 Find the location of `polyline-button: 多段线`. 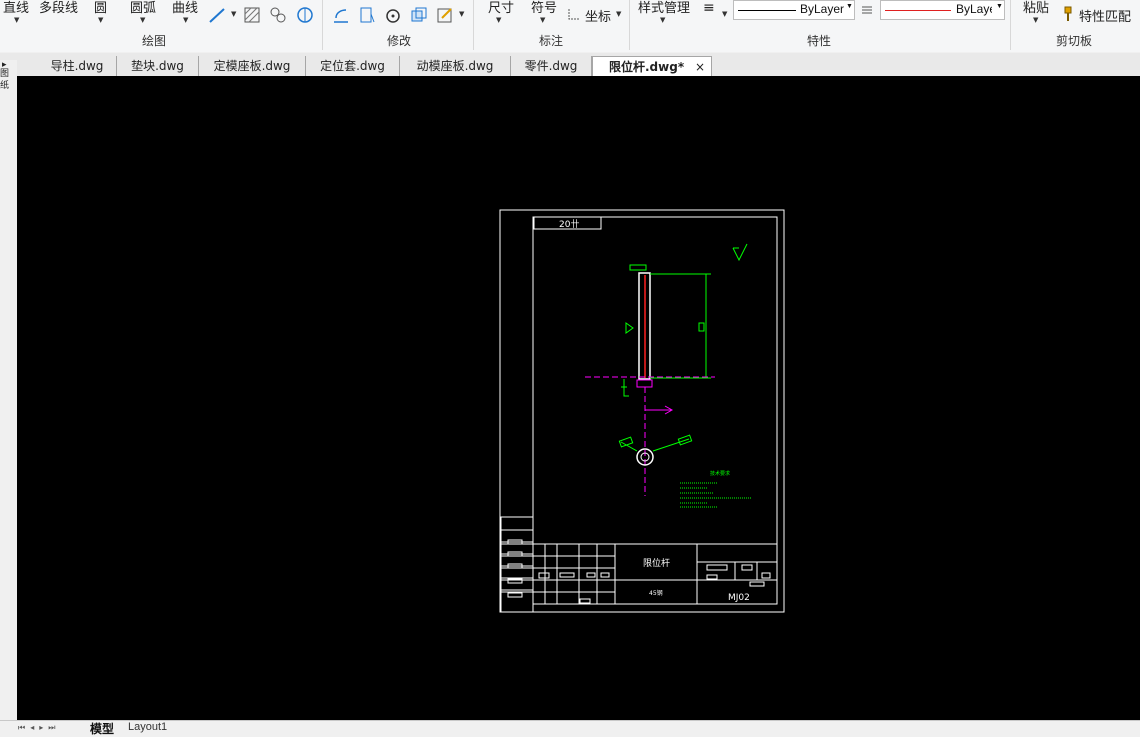

polyline-button: 多段线 is located at coordinates (58, 8).